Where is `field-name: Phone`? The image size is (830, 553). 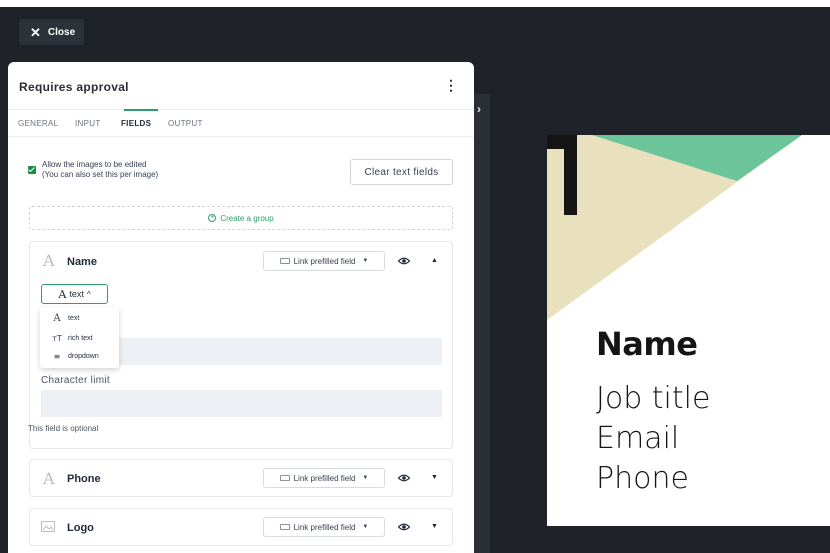 field-name: Phone is located at coordinates (84, 479).